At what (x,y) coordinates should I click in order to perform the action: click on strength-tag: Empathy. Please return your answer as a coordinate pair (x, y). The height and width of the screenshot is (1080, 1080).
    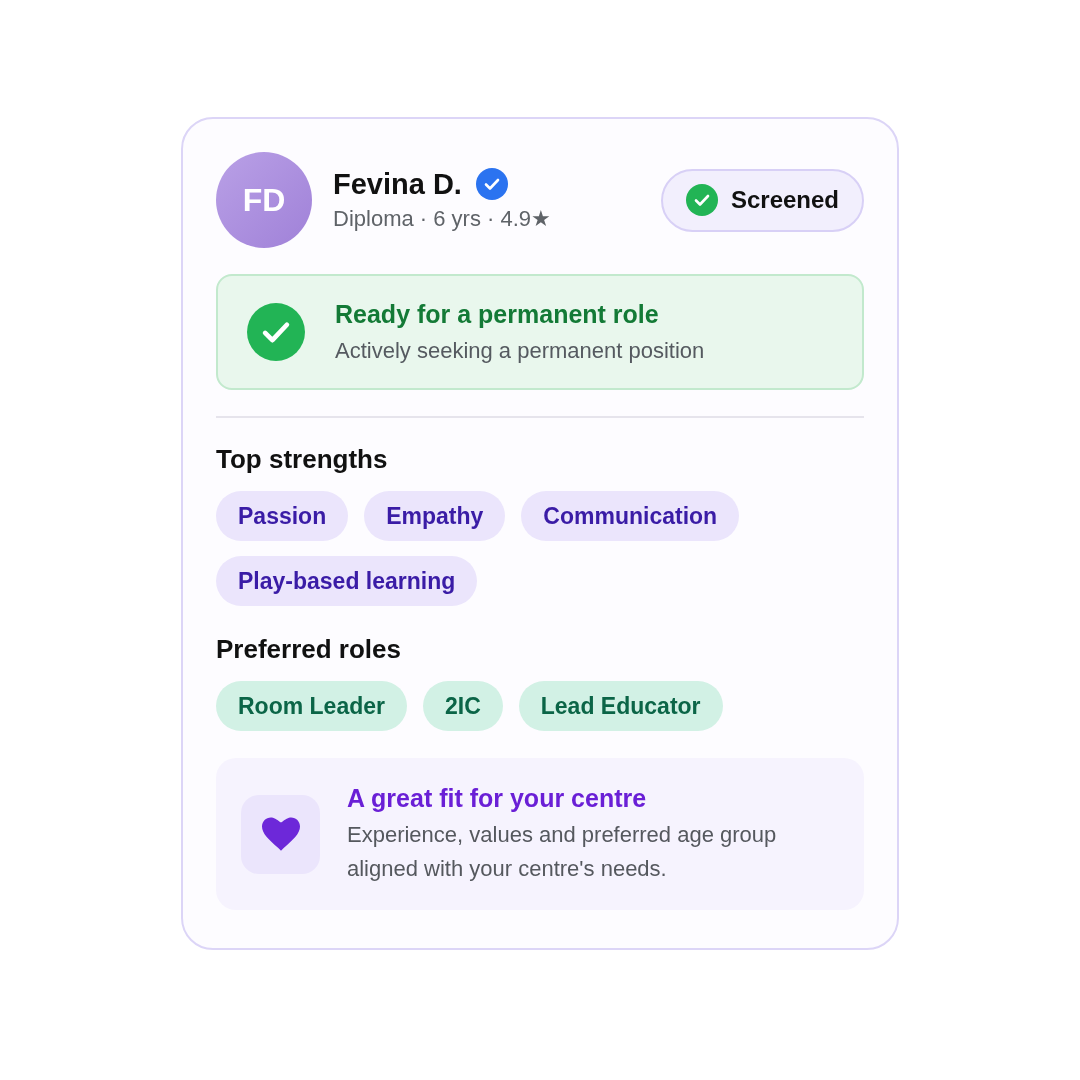
    Looking at the image, I should click on (435, 516).